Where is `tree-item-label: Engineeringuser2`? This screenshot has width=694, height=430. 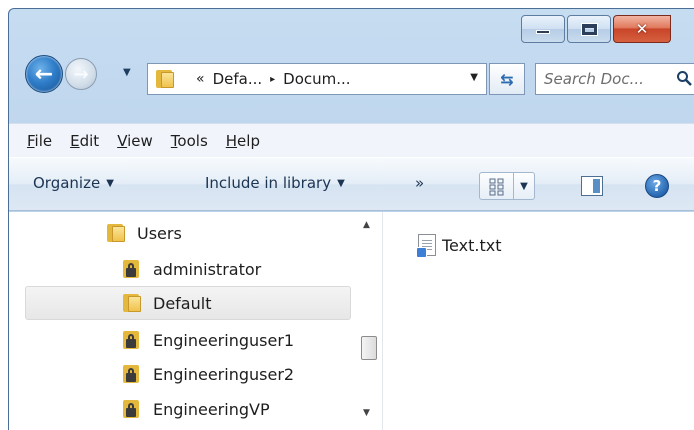
tree-item-label: Engineeringuser2 is located at coordinates (224, 374).